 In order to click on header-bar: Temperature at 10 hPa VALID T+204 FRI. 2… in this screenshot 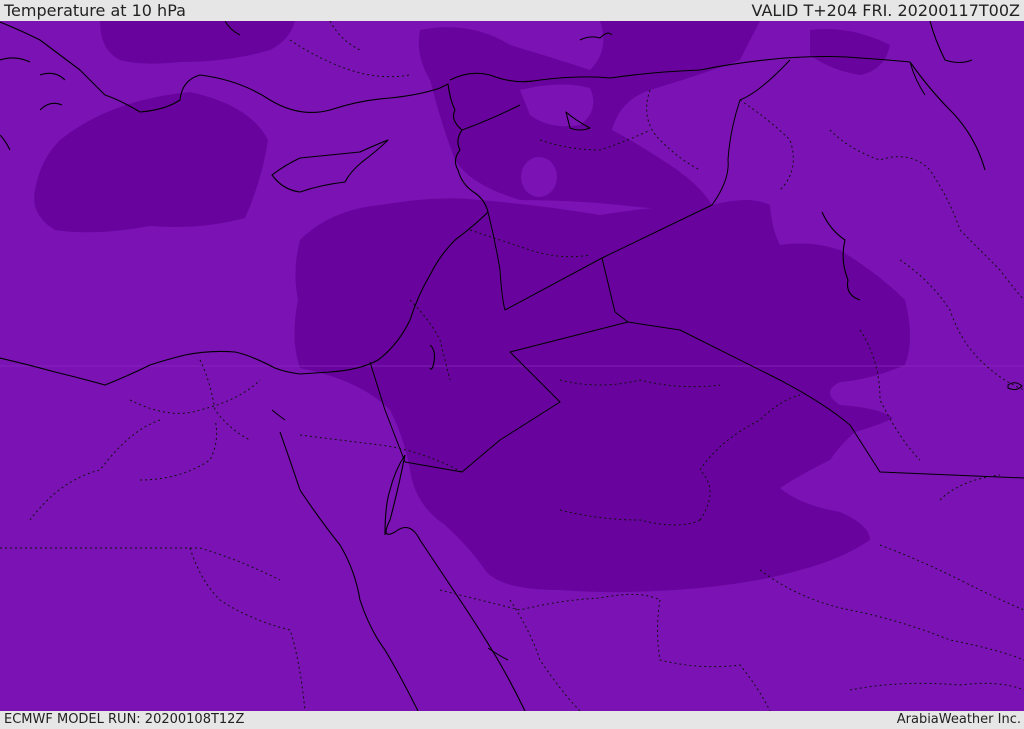, I will do `click(512, 10)`.